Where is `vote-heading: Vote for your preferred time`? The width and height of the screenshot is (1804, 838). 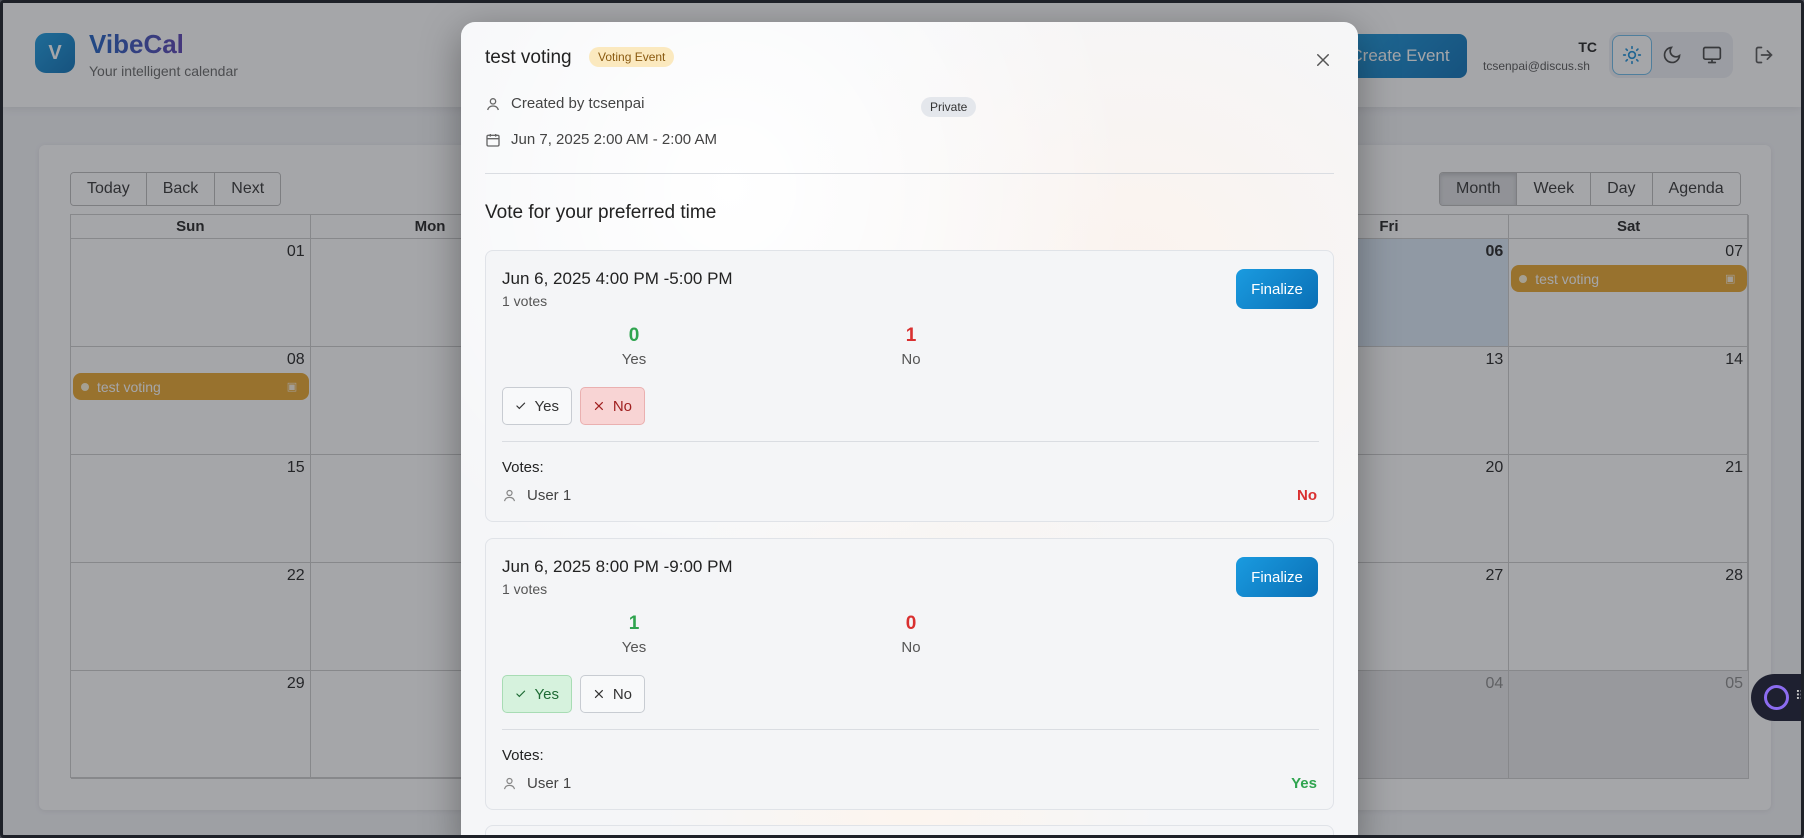
vote-heading: Vote for your preferred time is located at coordinates (601, 212).